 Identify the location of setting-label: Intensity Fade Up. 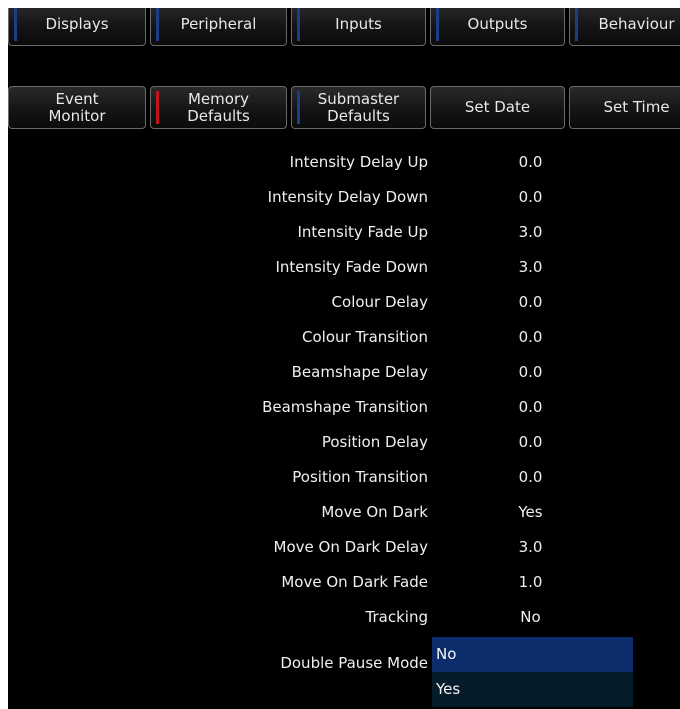
(362, 232).